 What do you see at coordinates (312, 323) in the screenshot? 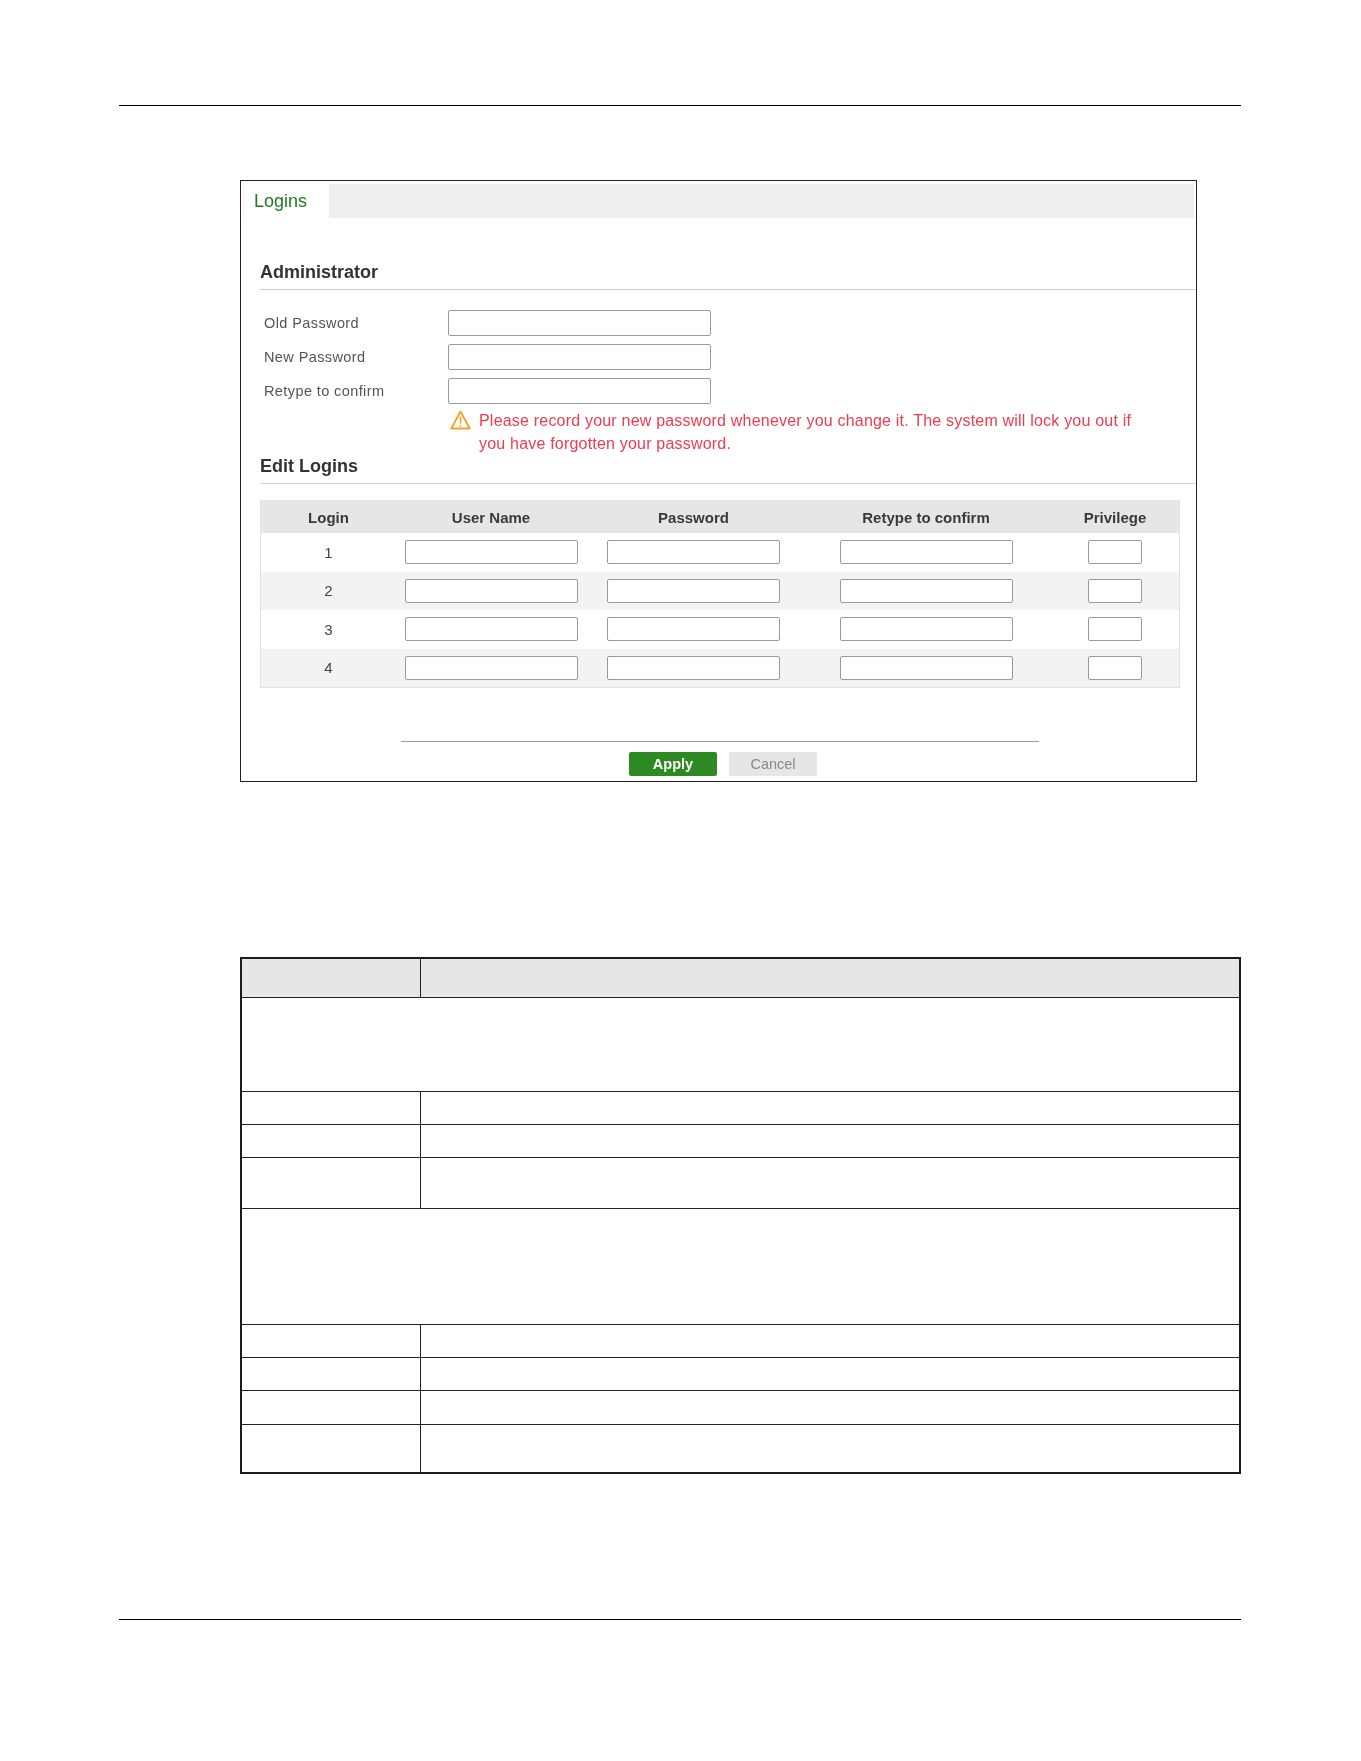
I see `field-label: Old Password` at bounding box center [312, 323].